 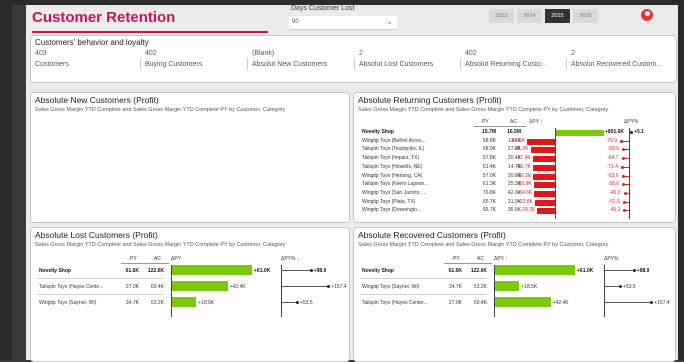 I want to click on pct-label: +53.5, so click(x=306, y=303).